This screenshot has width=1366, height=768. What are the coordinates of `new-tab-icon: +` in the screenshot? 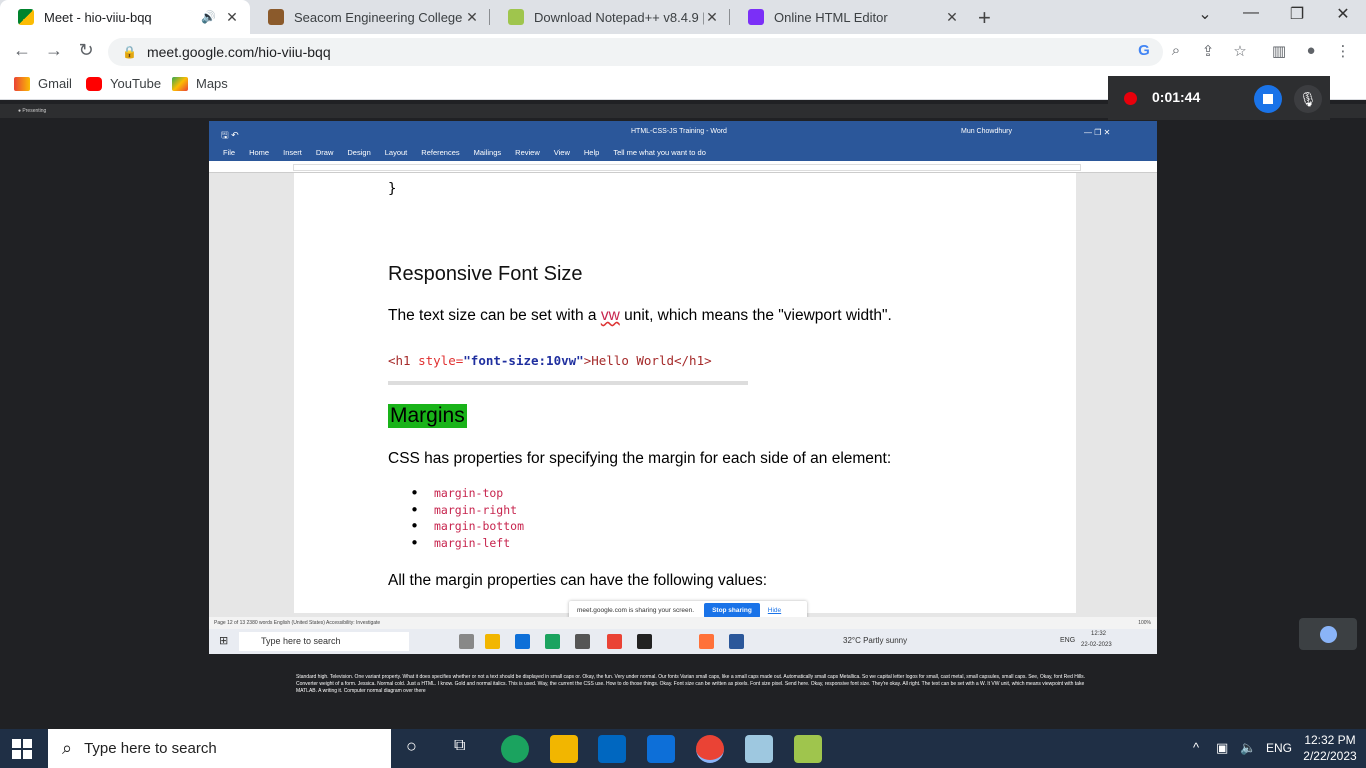 It's located at (984, 18).